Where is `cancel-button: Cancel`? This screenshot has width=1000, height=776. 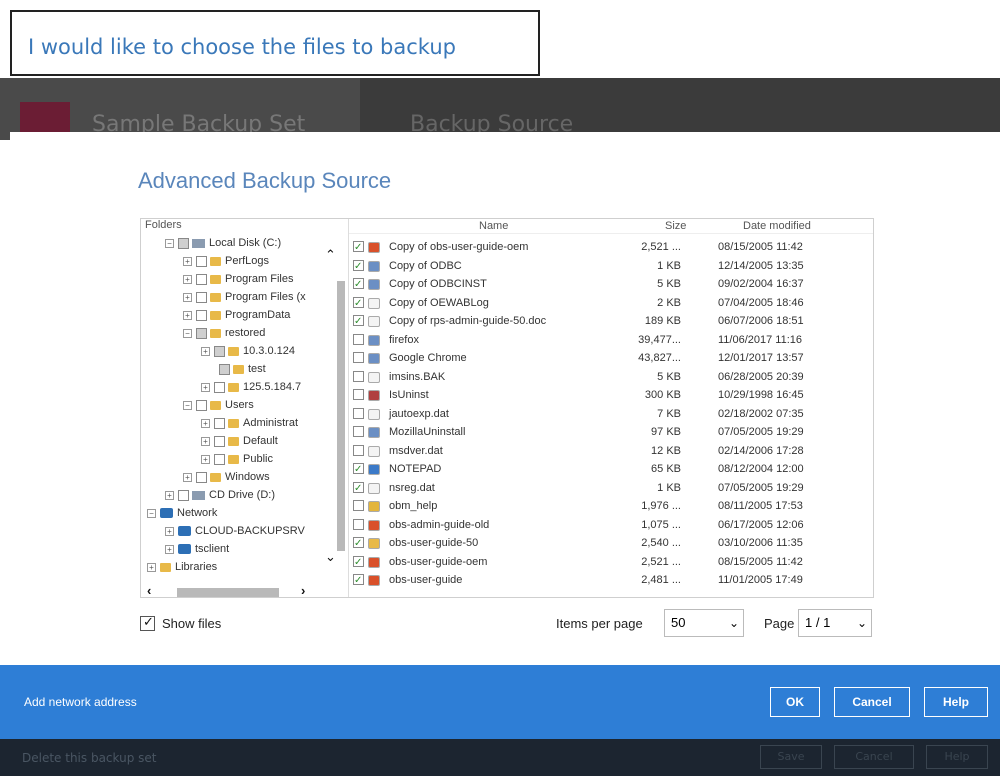
cancel-button: Cancel is located at coordinates (872, 702).